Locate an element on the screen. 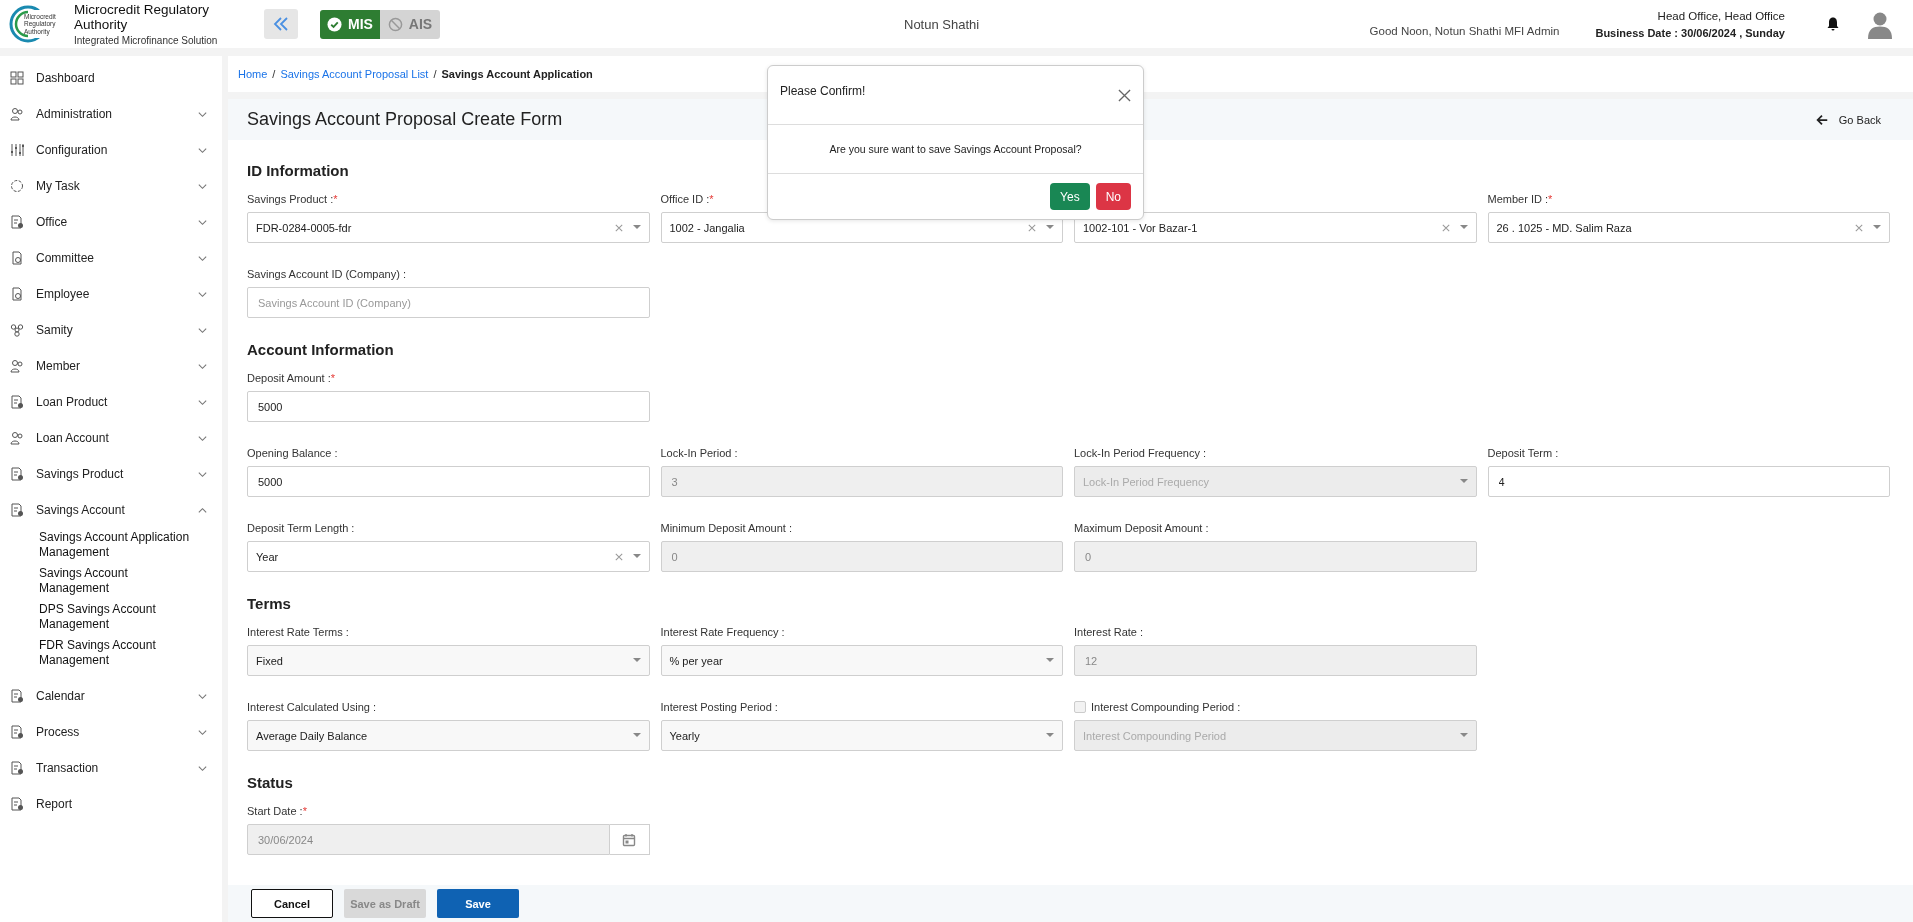 The image size is (1913, 922). business-date: Business Date : 30/06/2024 , Sunday is located at coordinates (1690, 32).